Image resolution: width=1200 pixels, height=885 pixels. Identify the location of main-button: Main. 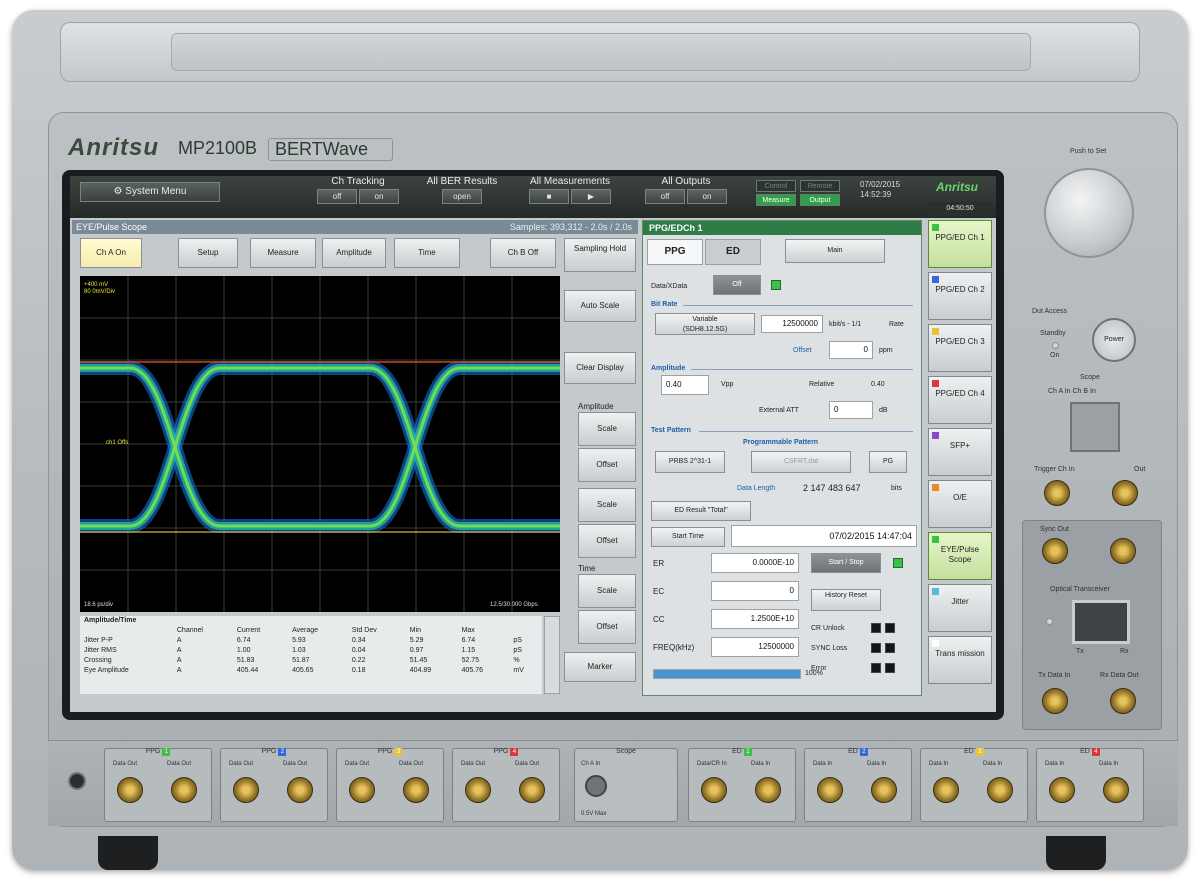
(835, 251).